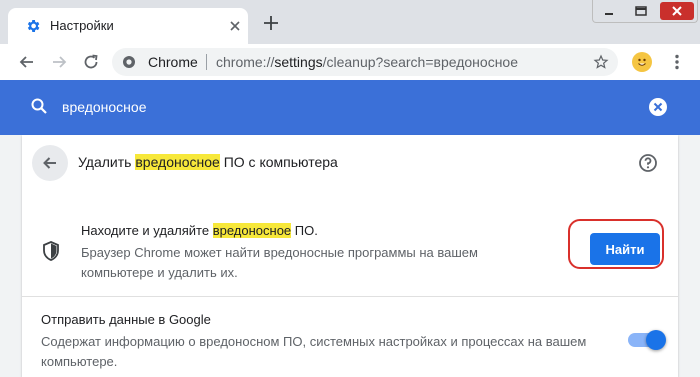 The width and height of the screenshot is (700, 377). I want to click on reload-icon, so click(91, 62).